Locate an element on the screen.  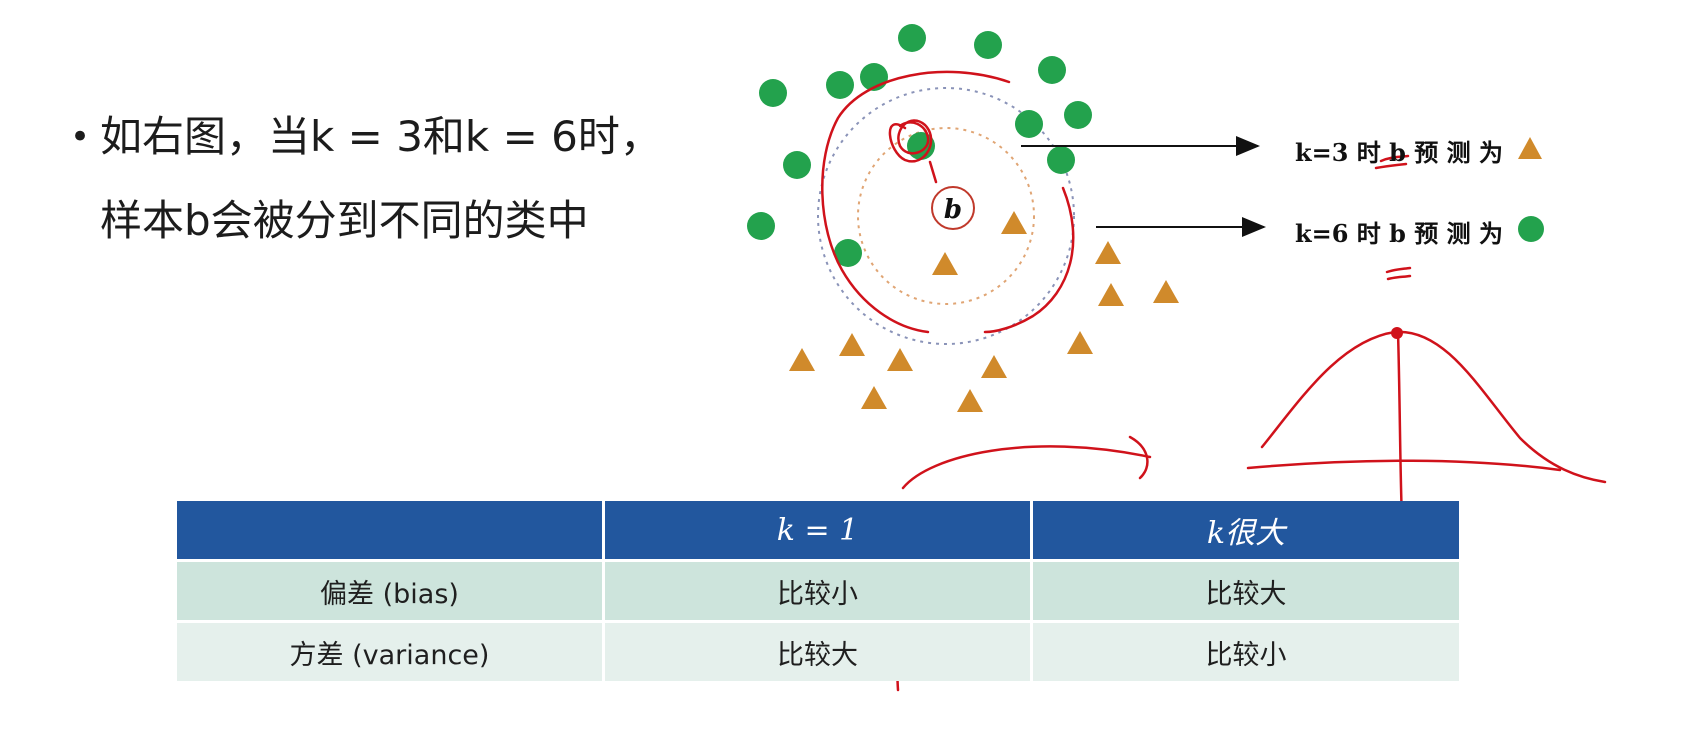
table-row: 偏差 (bias) 比较小 比较大 is located at coordinates (818, 591).